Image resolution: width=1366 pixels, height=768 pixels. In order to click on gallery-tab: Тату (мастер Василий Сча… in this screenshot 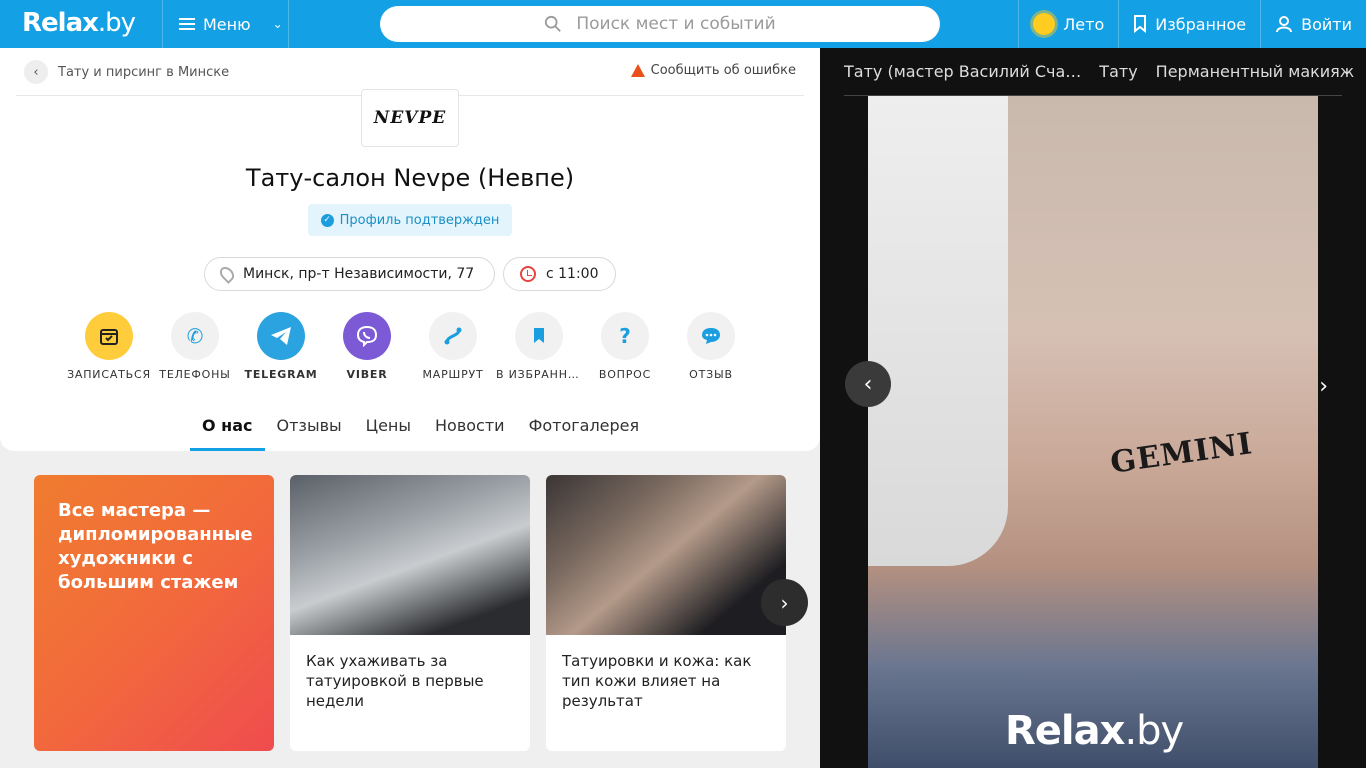, I will do `click(962, 71)`.